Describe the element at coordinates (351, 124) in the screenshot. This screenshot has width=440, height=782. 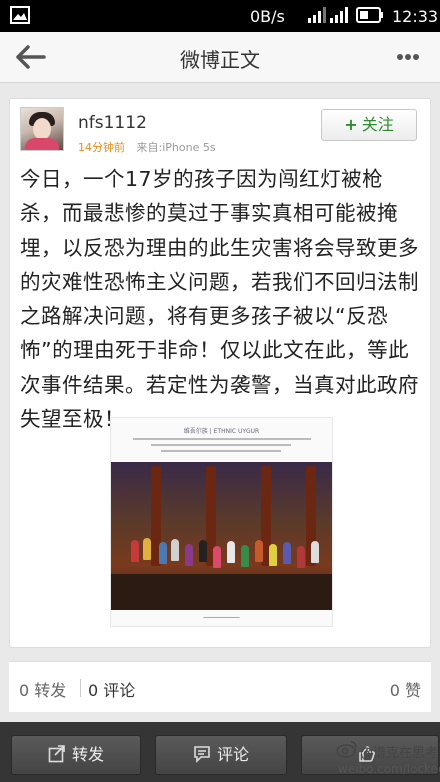
I see `plus-icon: +` at that location.